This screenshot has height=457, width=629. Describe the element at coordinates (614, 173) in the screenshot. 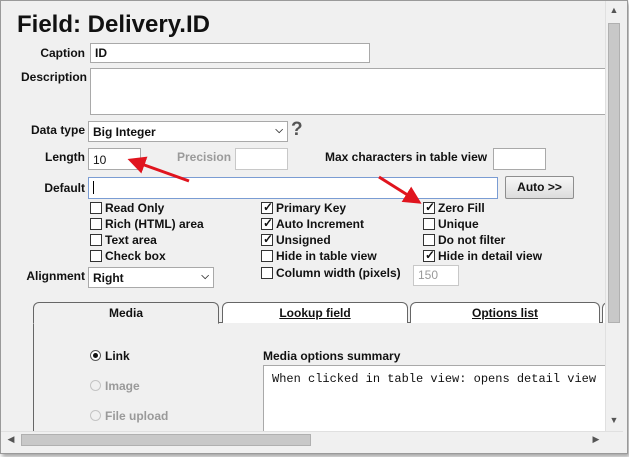

I see `vertical-scroll-thumb` at that location.